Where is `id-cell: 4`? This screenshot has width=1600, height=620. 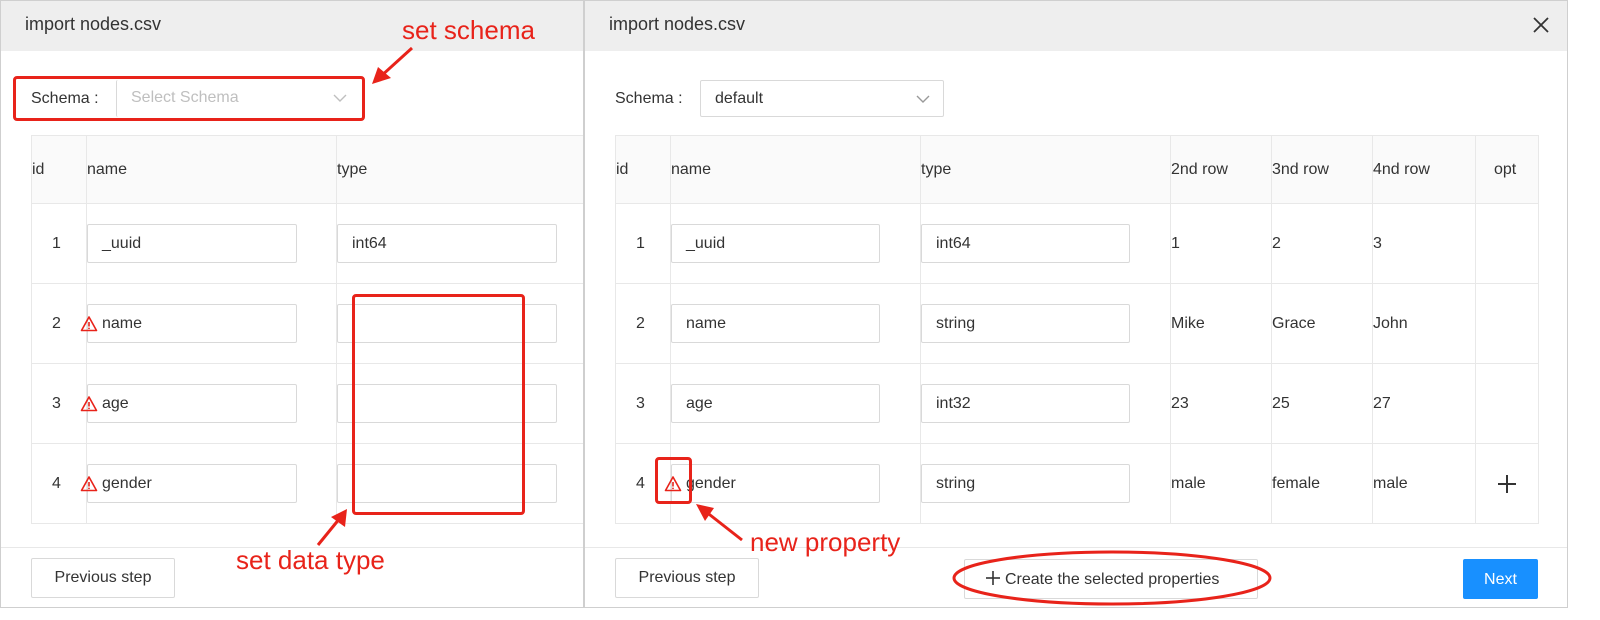
id-cell: 4 is located at coordinates (64, 483).